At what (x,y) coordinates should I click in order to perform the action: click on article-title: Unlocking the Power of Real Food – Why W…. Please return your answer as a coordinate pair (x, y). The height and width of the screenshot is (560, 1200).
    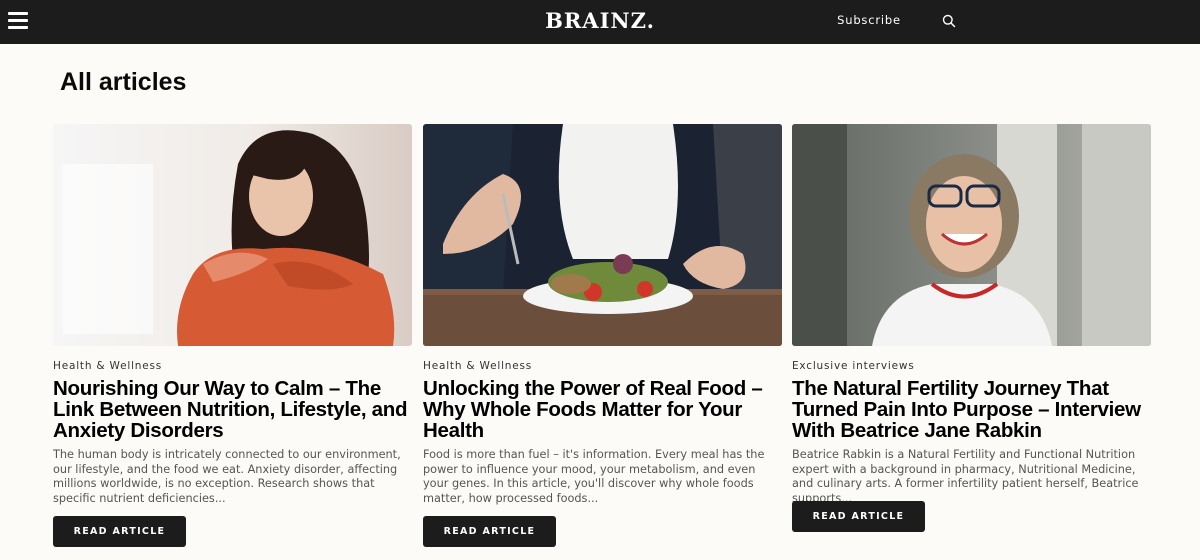
    Looking at the image, I should click on (602, 409).